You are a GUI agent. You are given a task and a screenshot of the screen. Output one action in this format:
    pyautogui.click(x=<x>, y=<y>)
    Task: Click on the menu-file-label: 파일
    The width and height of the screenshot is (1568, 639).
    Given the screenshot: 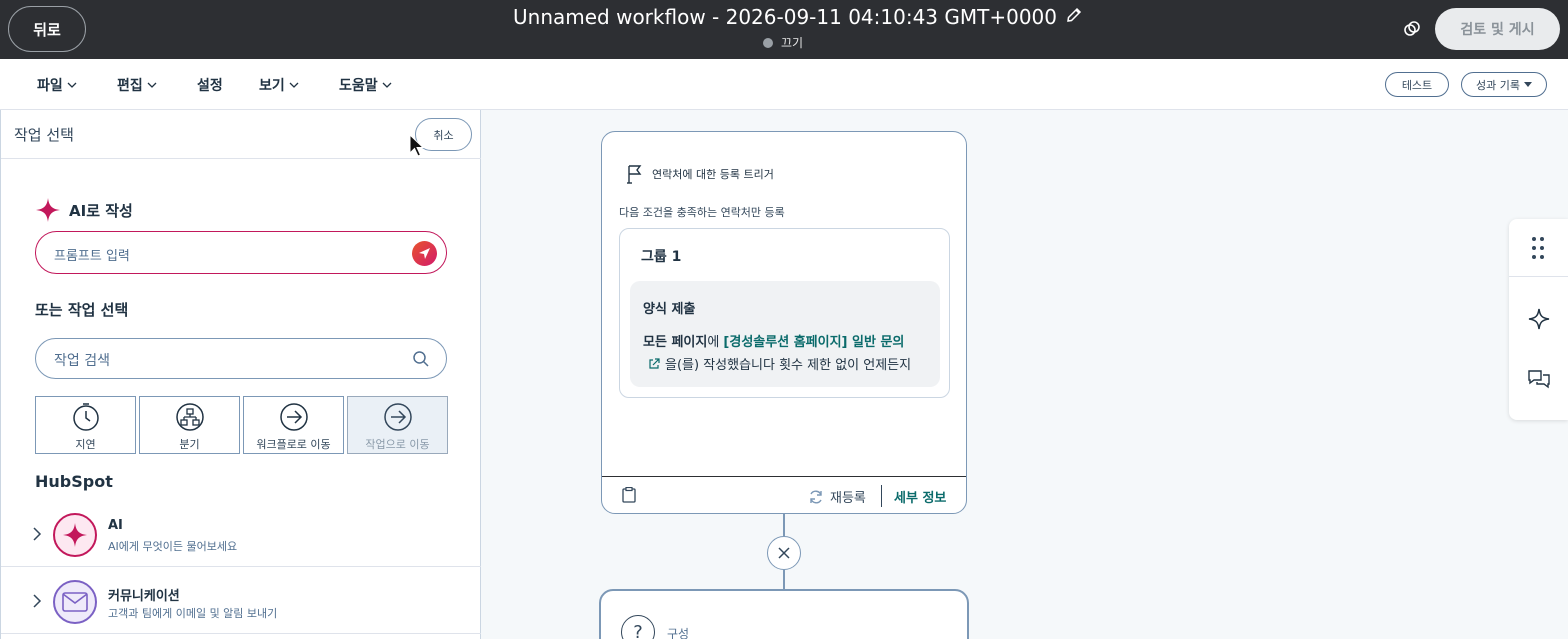 What is the action you would take?
    pyautogui.click(x=50, y=86)
    